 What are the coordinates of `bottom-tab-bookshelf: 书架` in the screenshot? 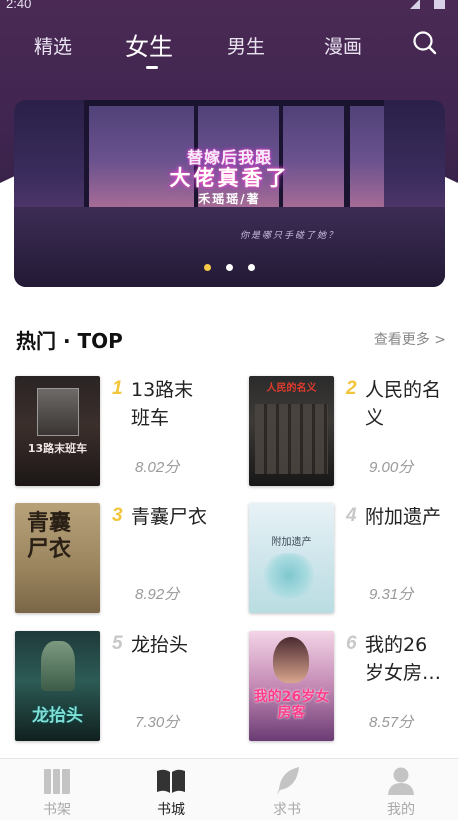 It's located at (57, 789).